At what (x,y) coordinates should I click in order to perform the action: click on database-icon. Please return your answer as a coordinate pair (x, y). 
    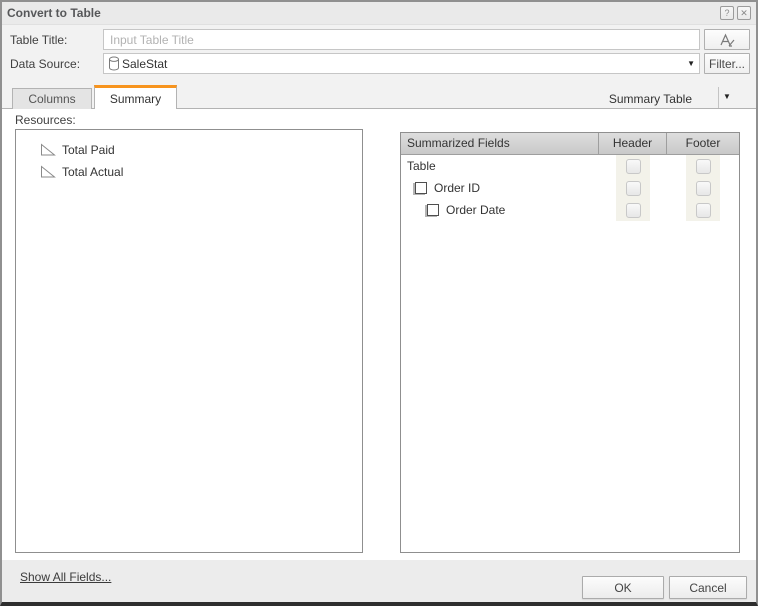
    Looking at the image, I should click on (114, 63).